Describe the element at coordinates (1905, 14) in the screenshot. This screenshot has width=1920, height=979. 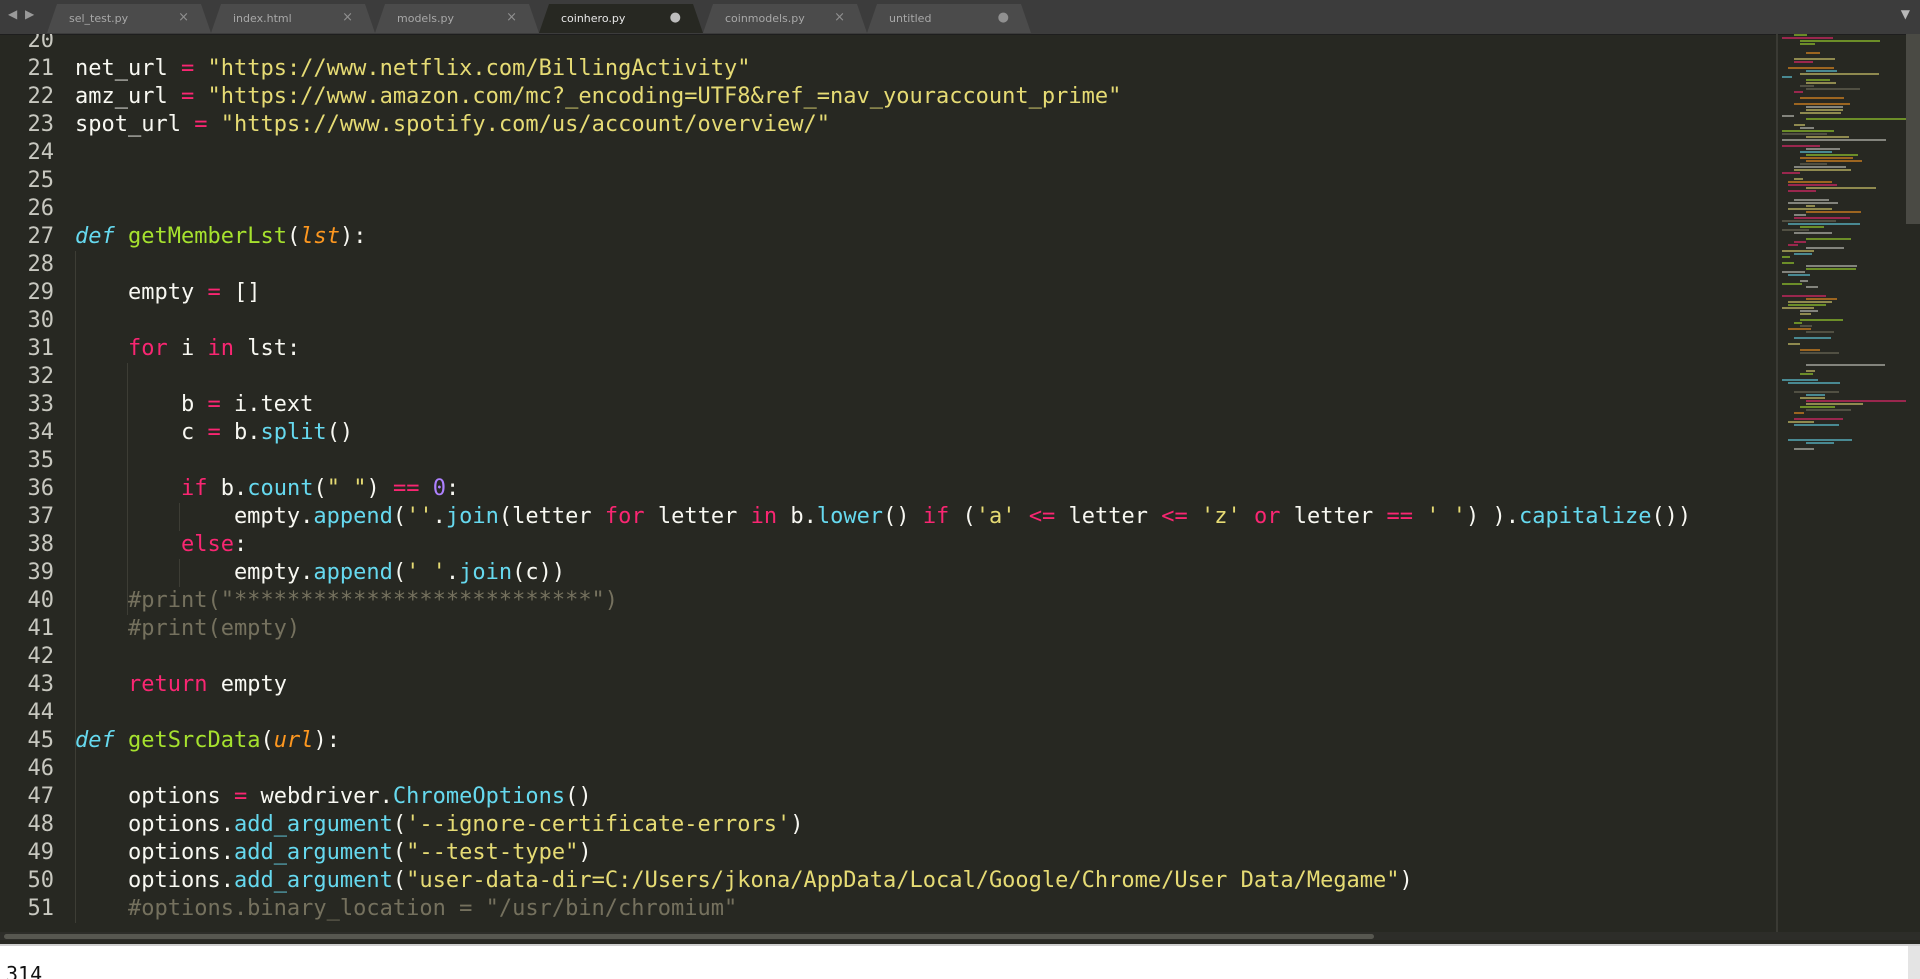
I see `tab-list-dropdown-icon: ▼` at that location.